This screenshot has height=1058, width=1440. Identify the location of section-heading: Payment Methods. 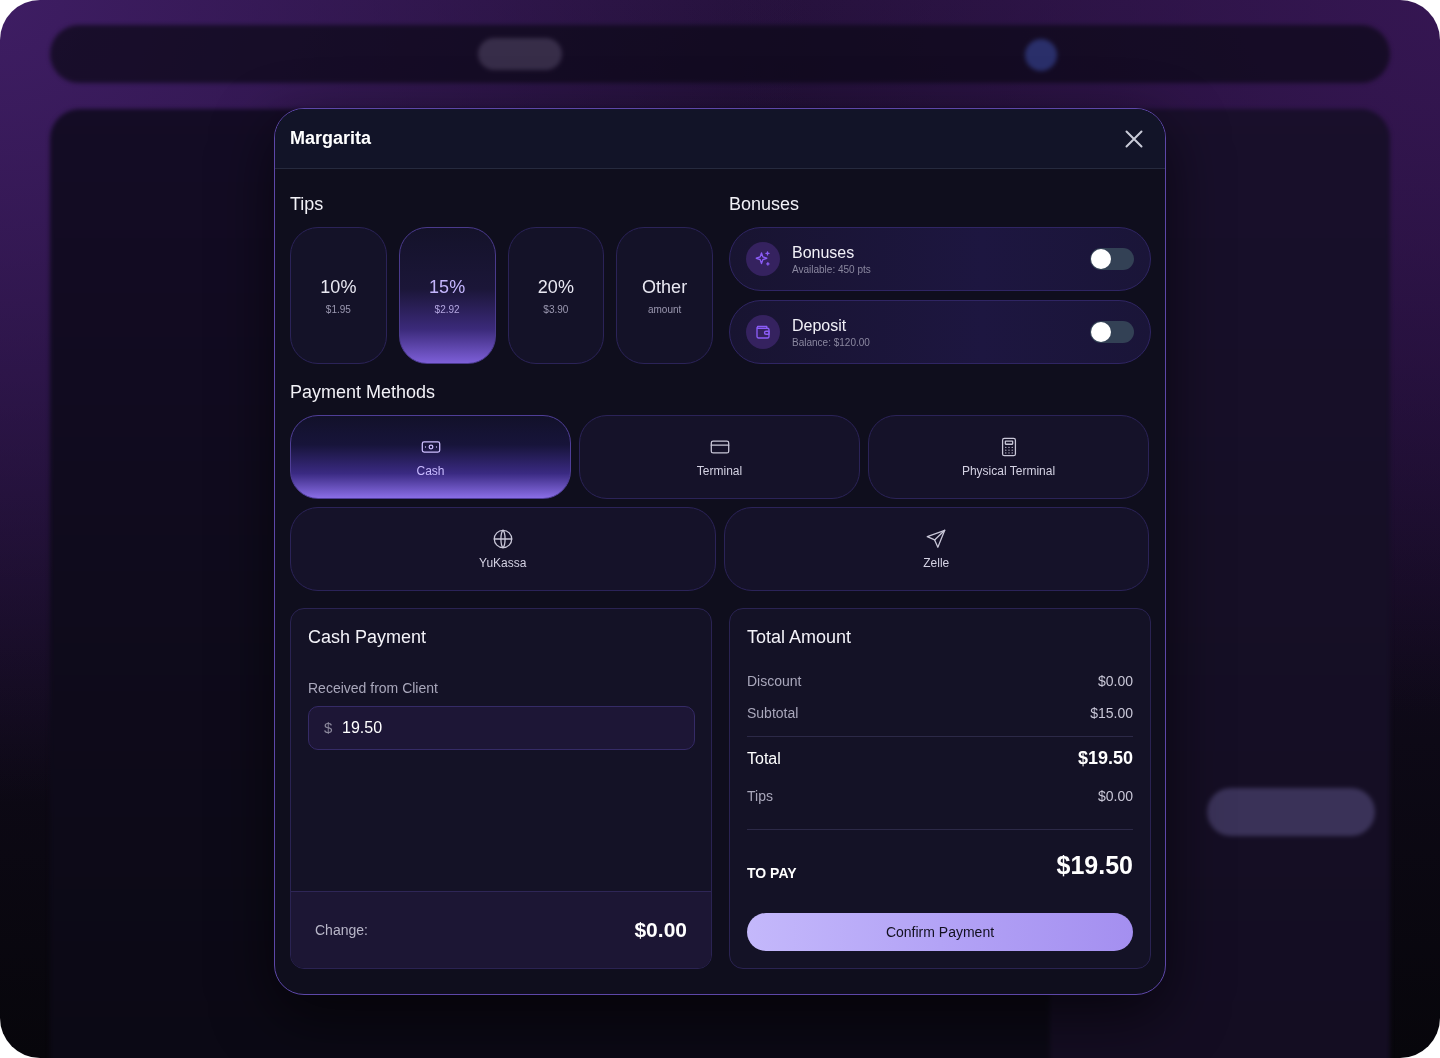
(363, 392).